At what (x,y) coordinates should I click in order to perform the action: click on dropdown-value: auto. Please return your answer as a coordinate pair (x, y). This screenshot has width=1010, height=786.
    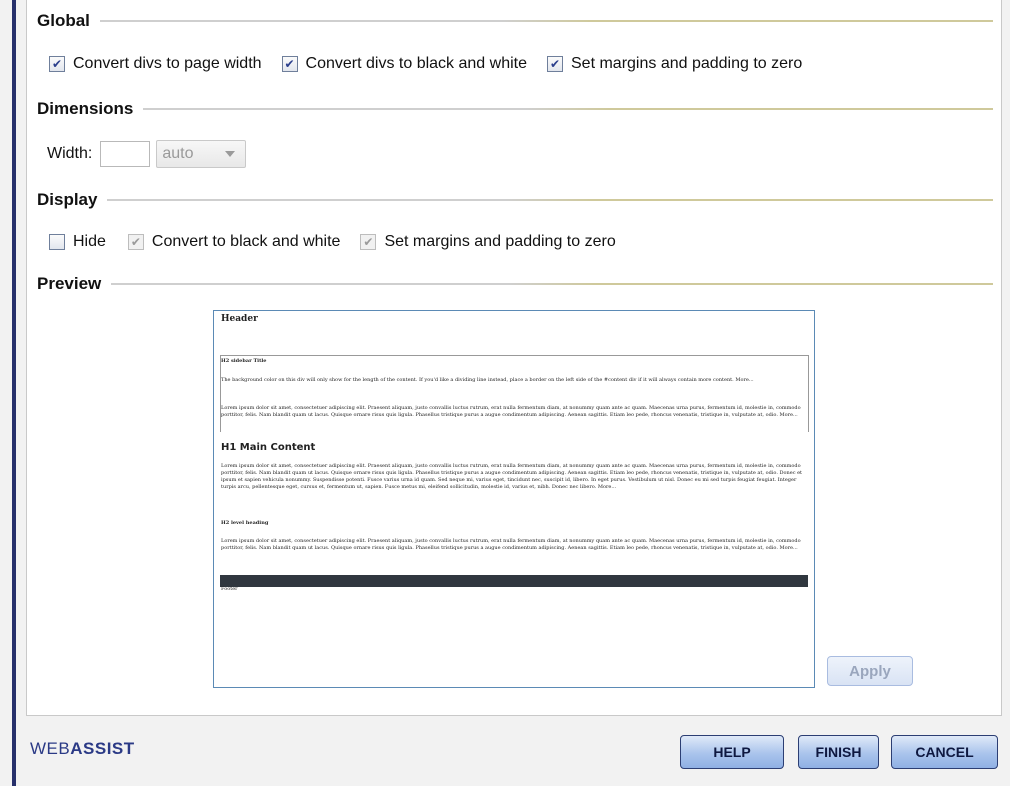
    Looking at the image, I should click on (178, 153).